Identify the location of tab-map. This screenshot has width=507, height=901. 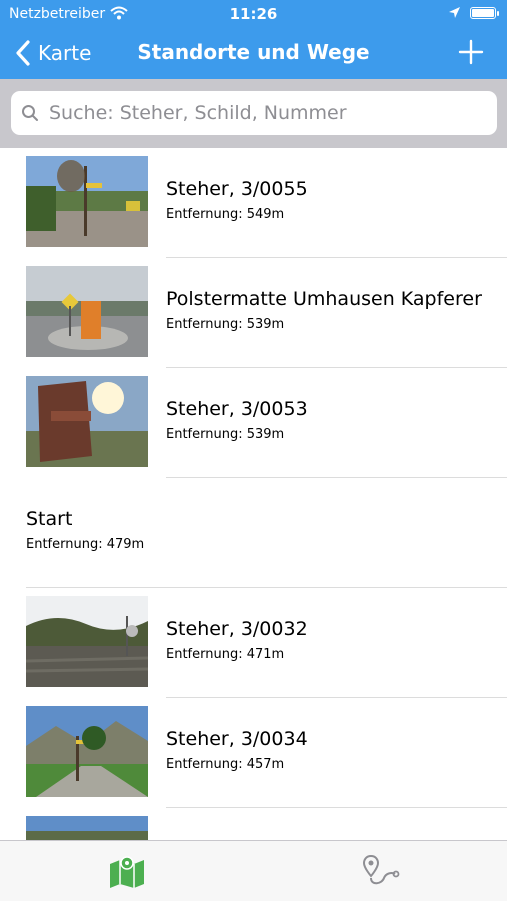
(126, 871).